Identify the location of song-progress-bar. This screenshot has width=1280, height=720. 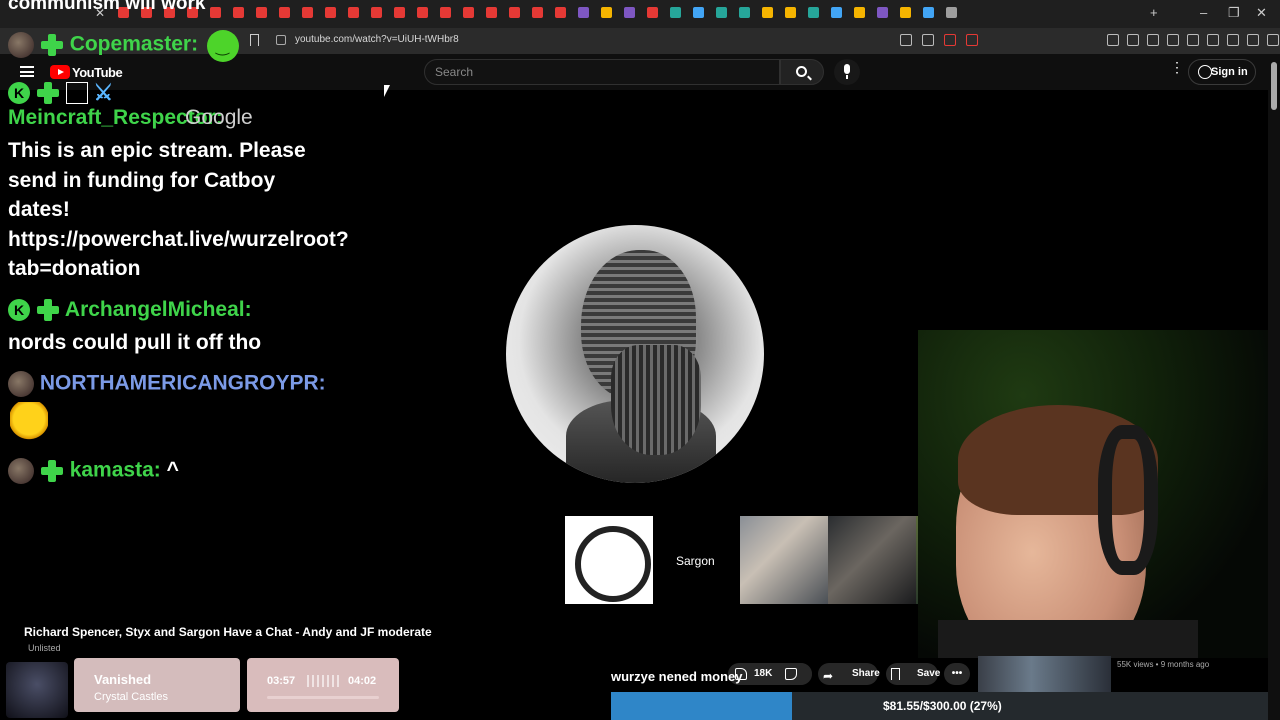
(323, 697).